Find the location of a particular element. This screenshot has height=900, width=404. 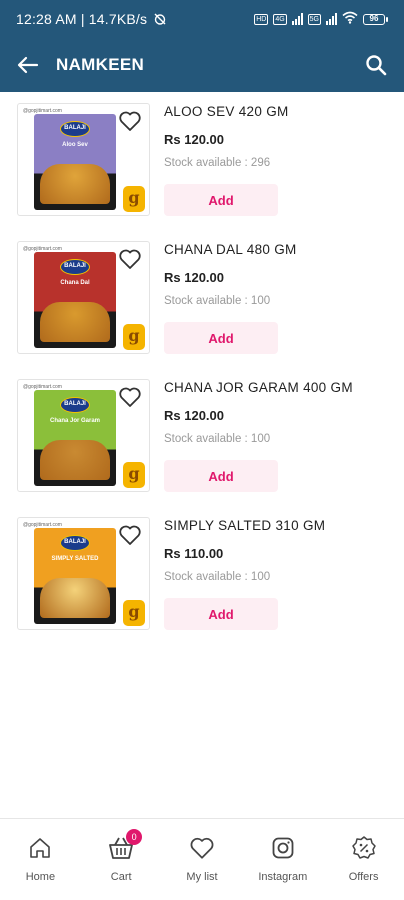

basket-icon: 0 is located at coordinates (124, 846).